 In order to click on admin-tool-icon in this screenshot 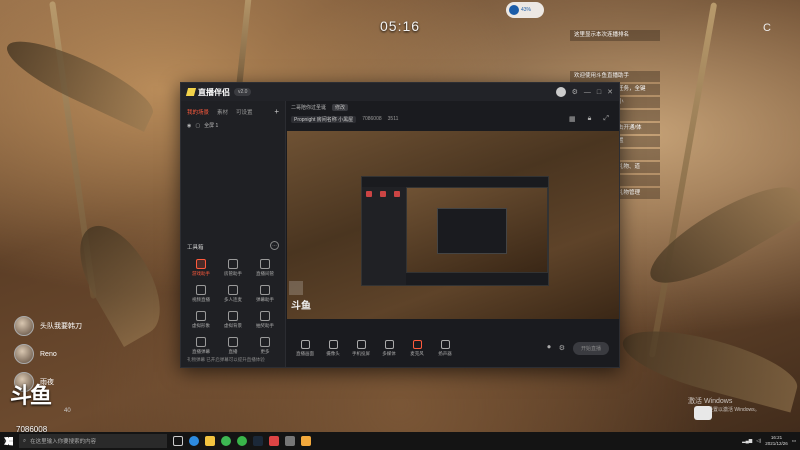, I will do `click(233, 264)`.